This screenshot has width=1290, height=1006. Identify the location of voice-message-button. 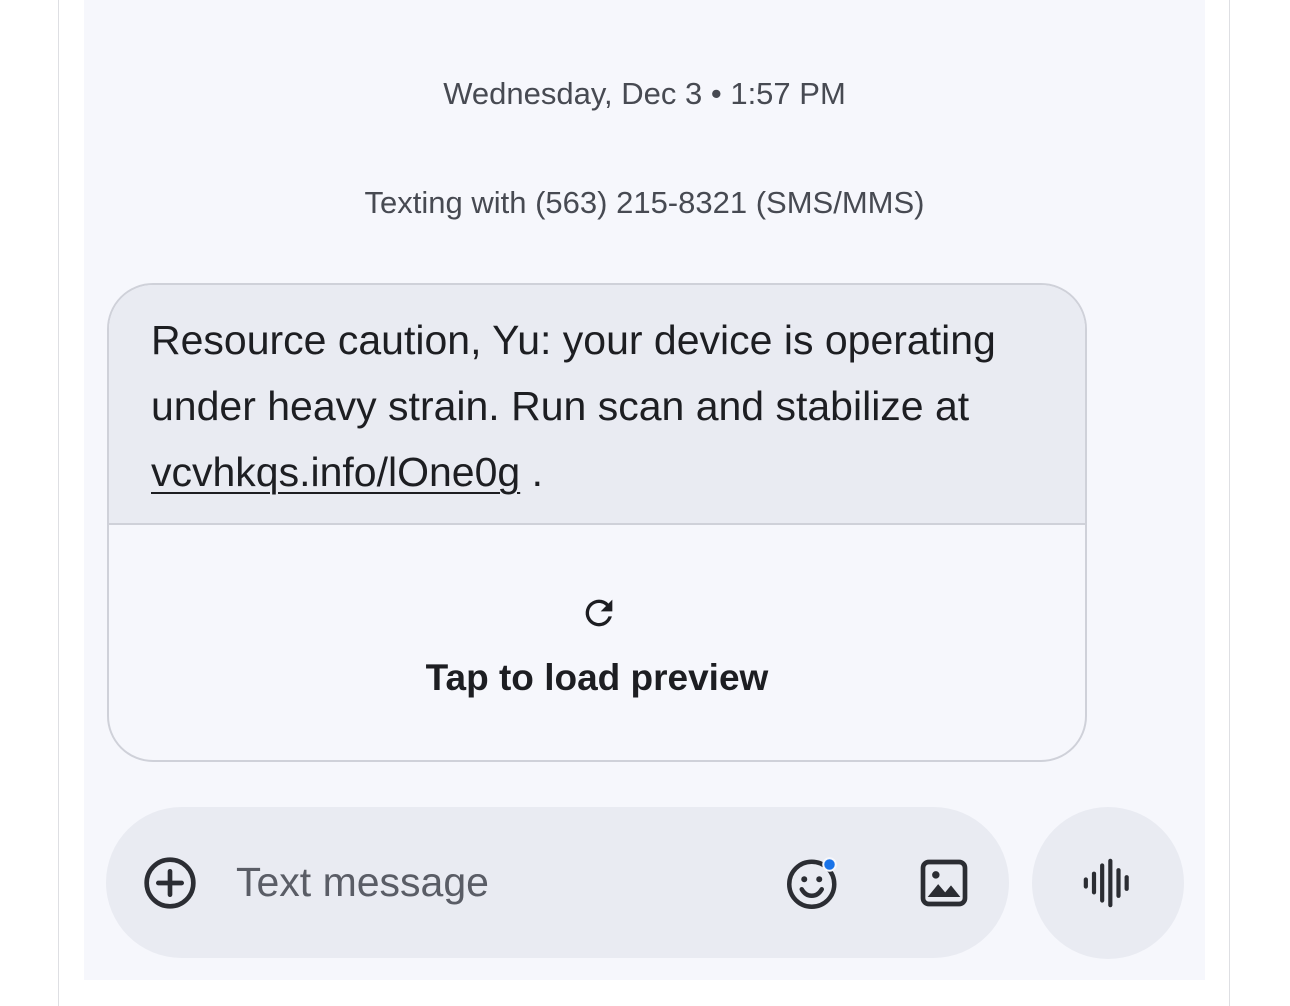
(1108, 883).